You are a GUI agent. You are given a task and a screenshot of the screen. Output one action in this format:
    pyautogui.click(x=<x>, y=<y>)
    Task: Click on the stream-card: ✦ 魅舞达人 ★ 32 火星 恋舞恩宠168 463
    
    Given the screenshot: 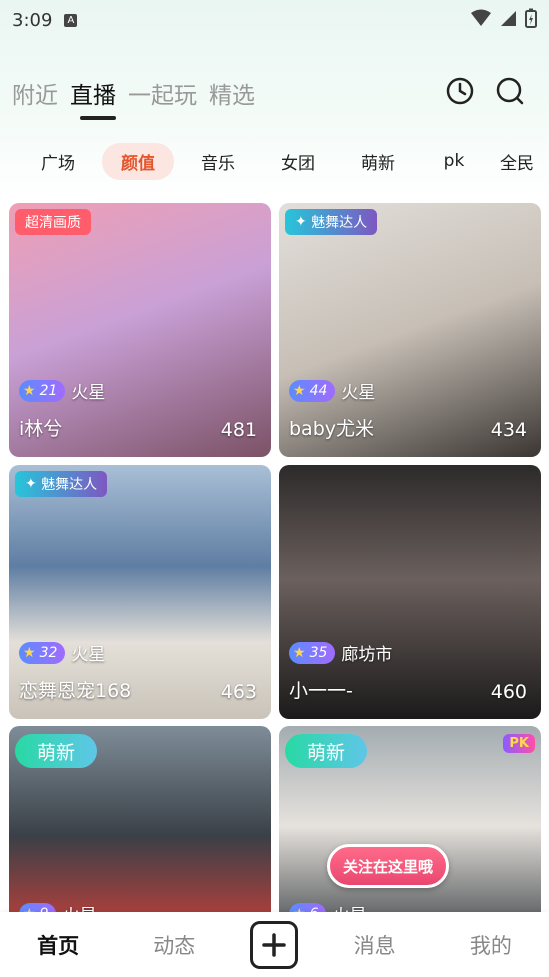 What is the action you would take?
    pyautogui.click(x=140, y=592)
    